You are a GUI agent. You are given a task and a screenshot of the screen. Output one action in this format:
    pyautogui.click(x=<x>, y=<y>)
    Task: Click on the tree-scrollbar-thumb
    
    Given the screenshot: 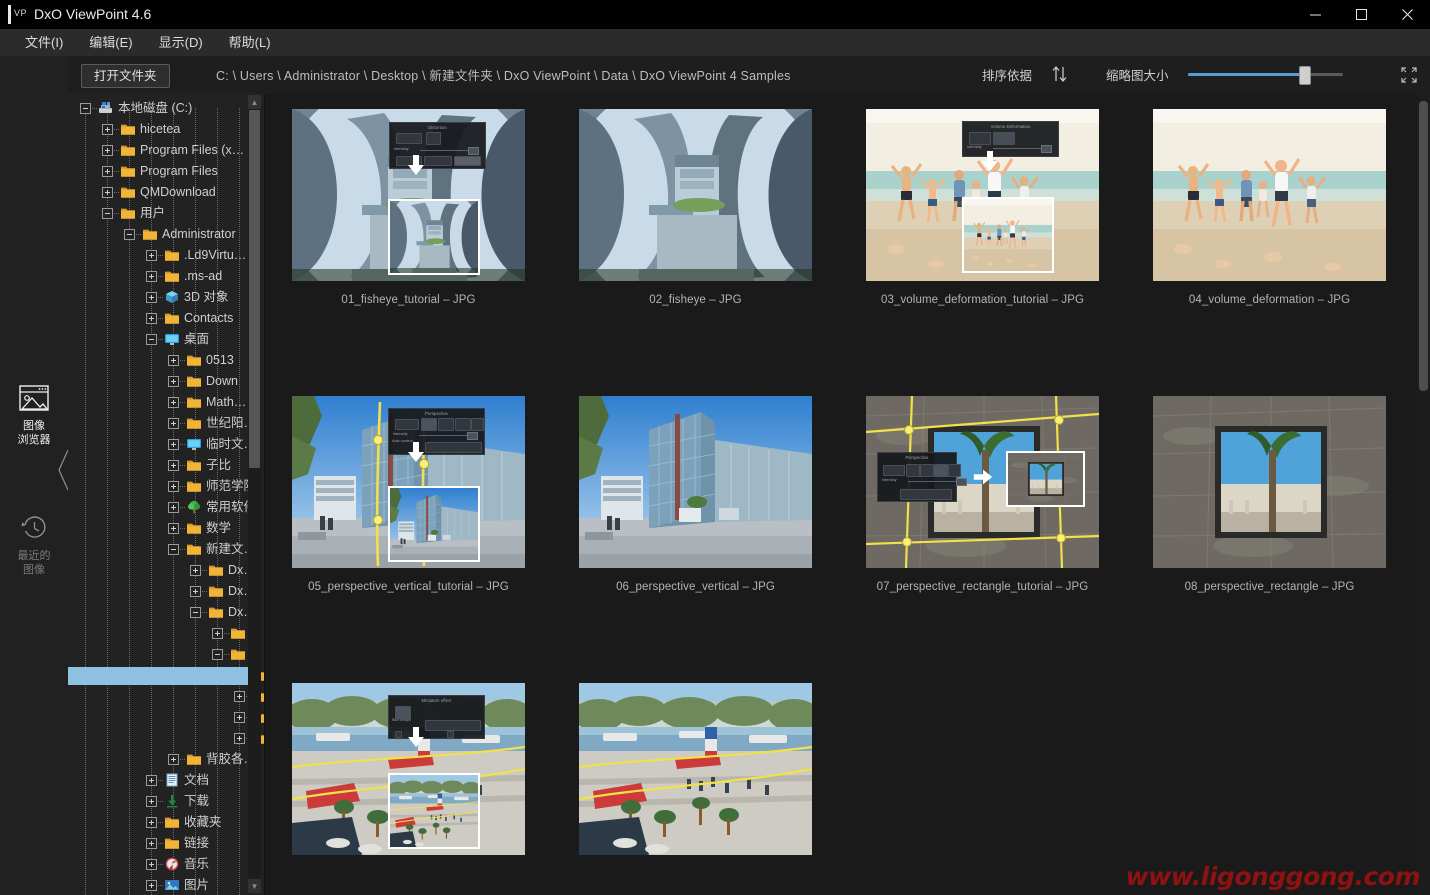 What is the action you would take?
    pyautogui.click(x=254, y=289)
    